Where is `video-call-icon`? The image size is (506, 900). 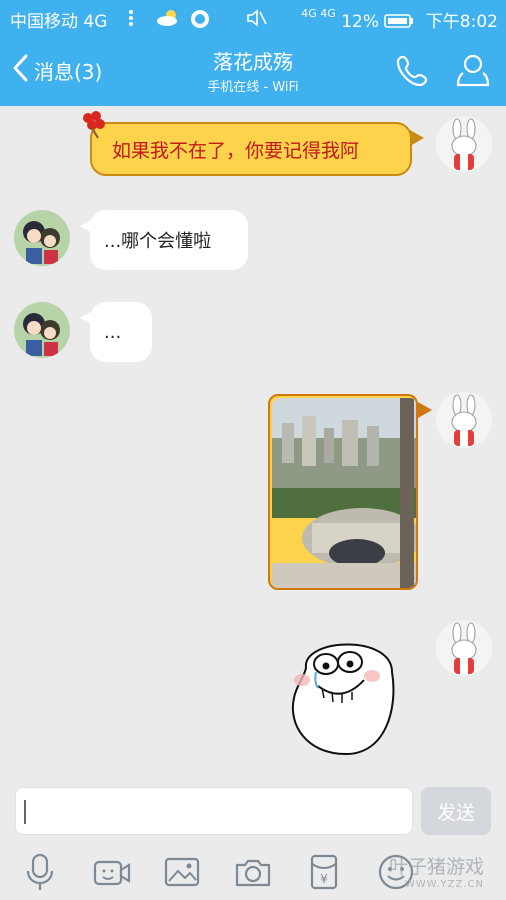
video-call-icon is located at coordinates (112, 872).